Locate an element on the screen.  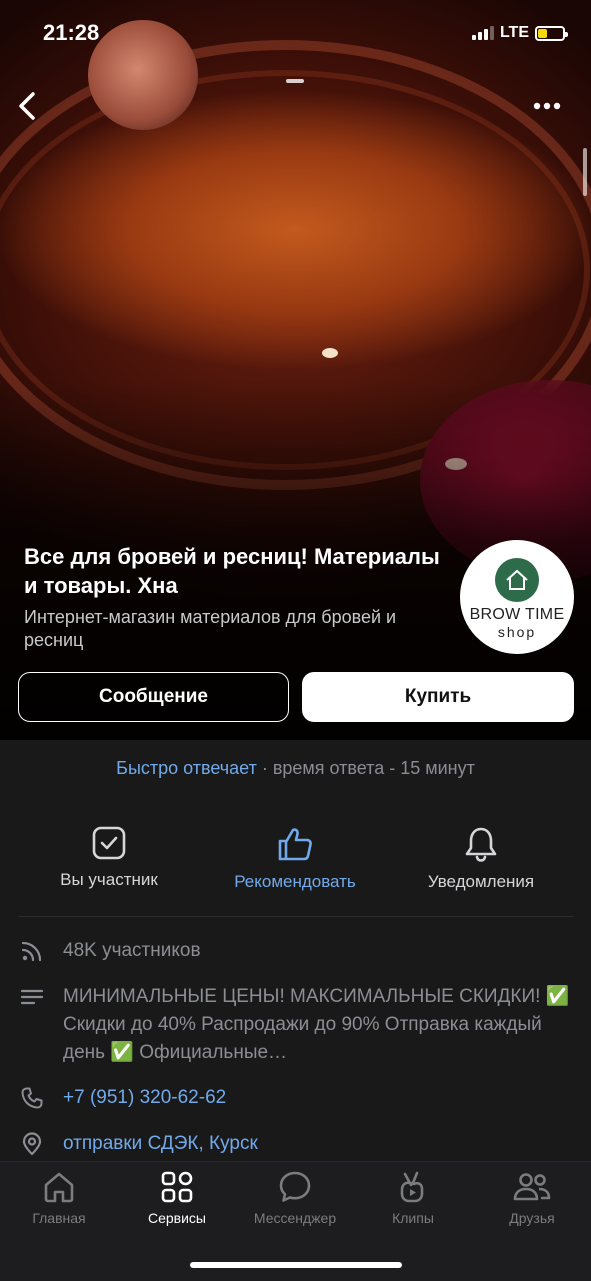
home-indicator is located at coordinates (296, 1265).